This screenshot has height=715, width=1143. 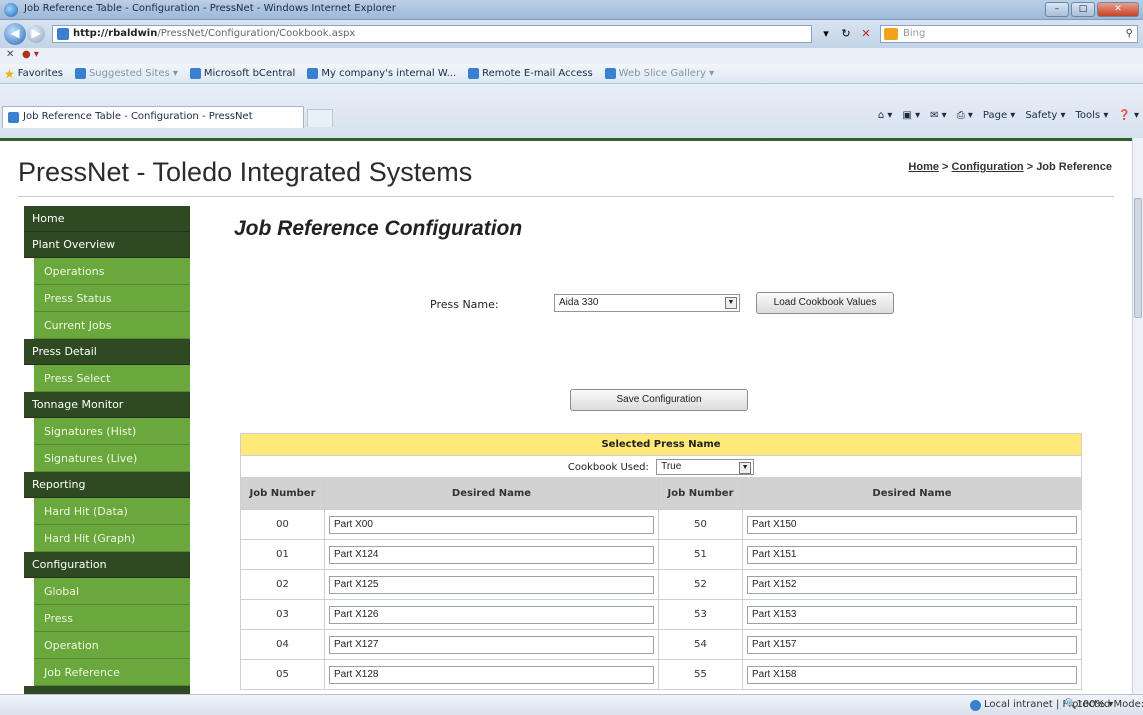 I want to click on forward-arrow-icon: ▶, so click(x=36, y=34).